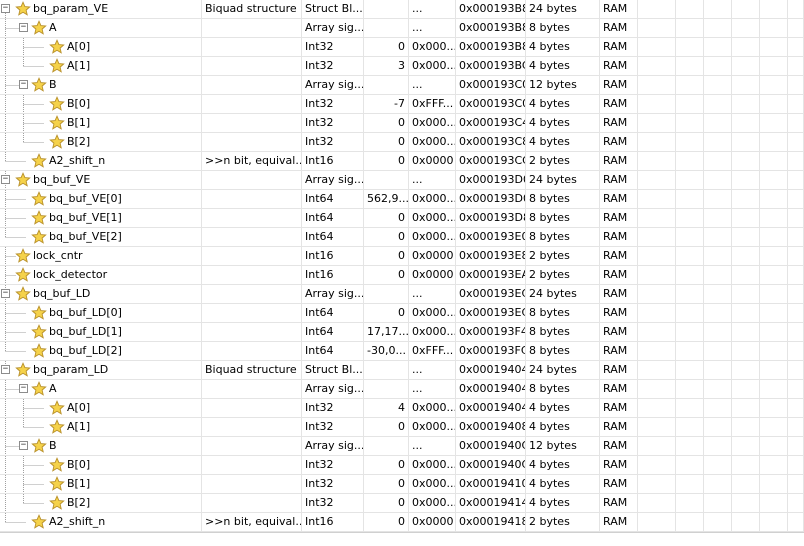 The height and width of the screenshot is (546, 804). Describe the element at coordinates (402, 503) in the screenshot. I see `table-row: B[2] Int32 0 0x000... 0x00019414 4 bytes RAM` at that location.